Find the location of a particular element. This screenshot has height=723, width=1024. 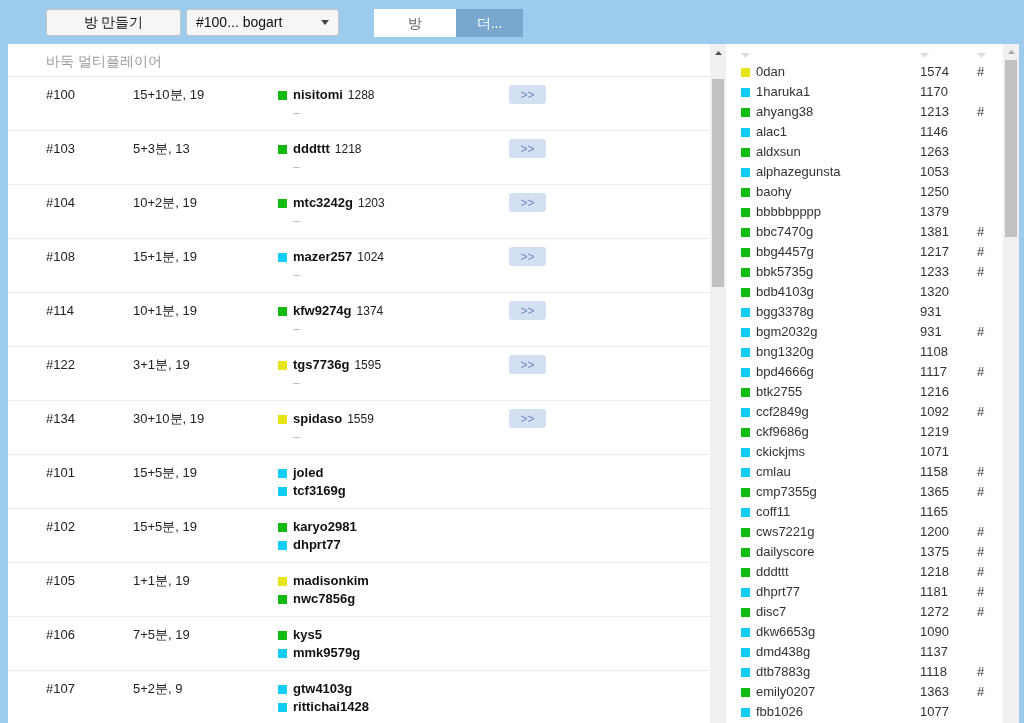

user-rating: 1146 is located at coordinates (934, 132).